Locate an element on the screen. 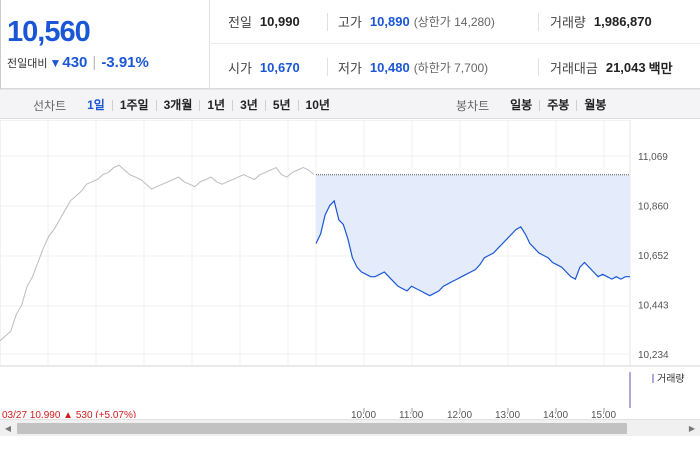 This screenshot has width=700, height=450. change-percent: -3.91% is located at coordinates (125, 62).